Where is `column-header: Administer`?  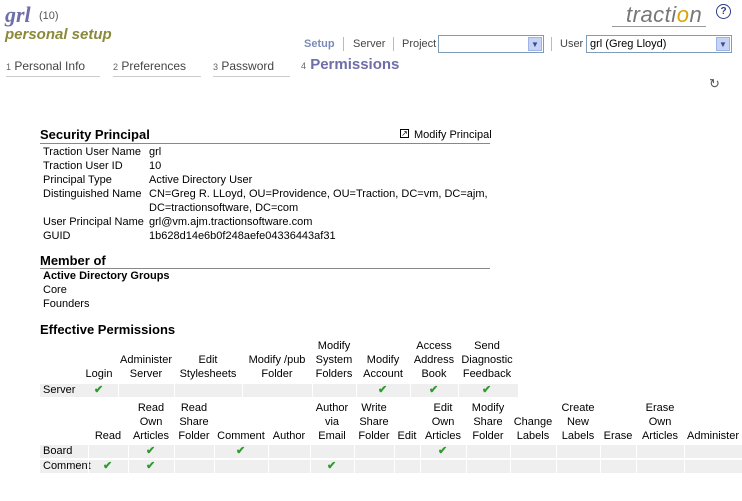
column-header: Administer is located at coordinates (713, 436).